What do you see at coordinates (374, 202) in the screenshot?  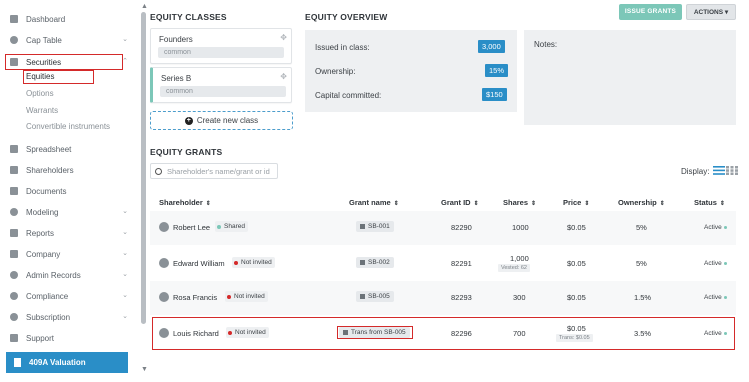 I see `column-header-grant-name: Grant name ⇕` at bounding box center [374, 202].